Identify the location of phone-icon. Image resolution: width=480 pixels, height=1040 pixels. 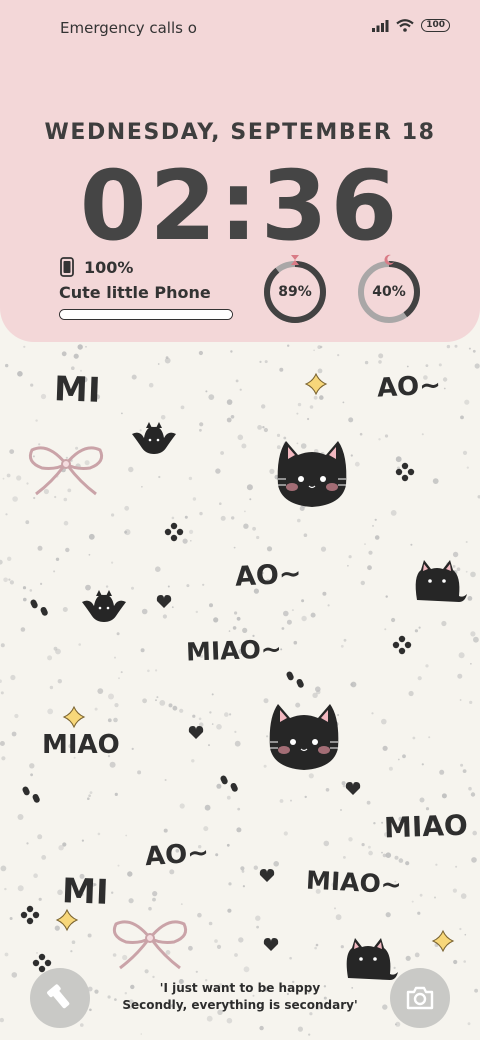
(67, 267).